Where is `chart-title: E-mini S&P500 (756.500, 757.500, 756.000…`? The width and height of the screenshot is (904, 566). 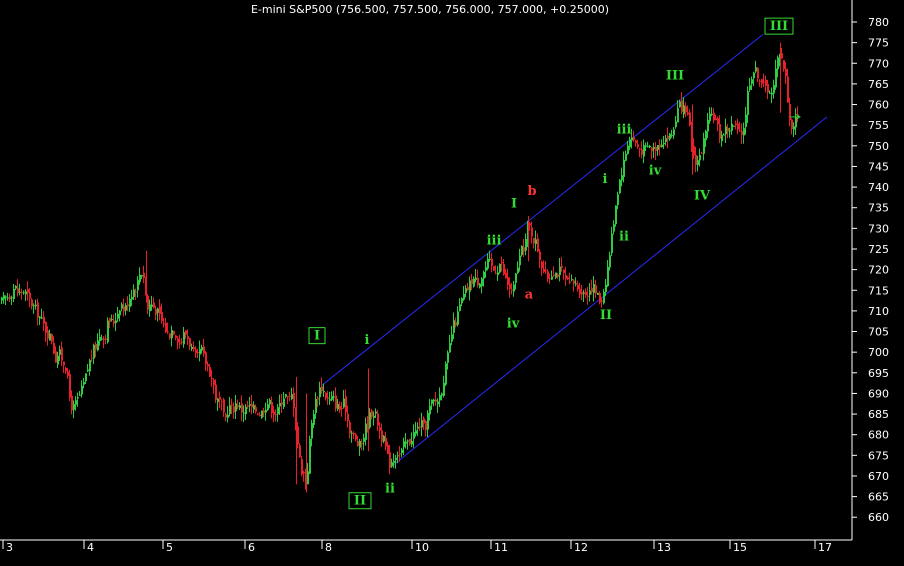
chart-title: E-mini S&P500 (756.500, 757.500, 756.000… is located at coordinates (430, 9).